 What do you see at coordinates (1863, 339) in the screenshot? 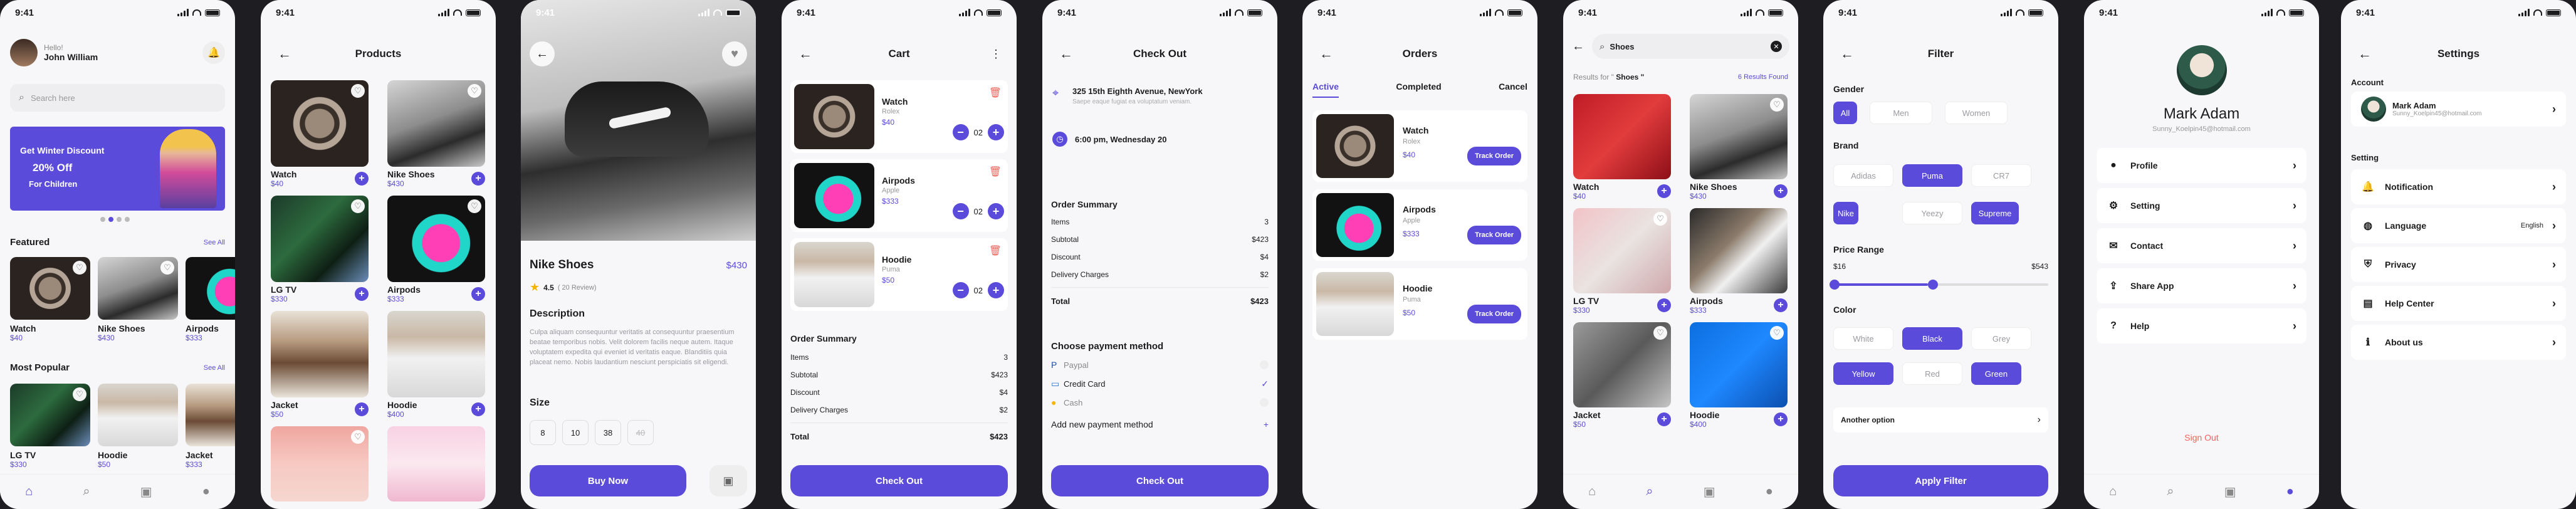
I see `color-option: White` at bounding box center [1863, 339].